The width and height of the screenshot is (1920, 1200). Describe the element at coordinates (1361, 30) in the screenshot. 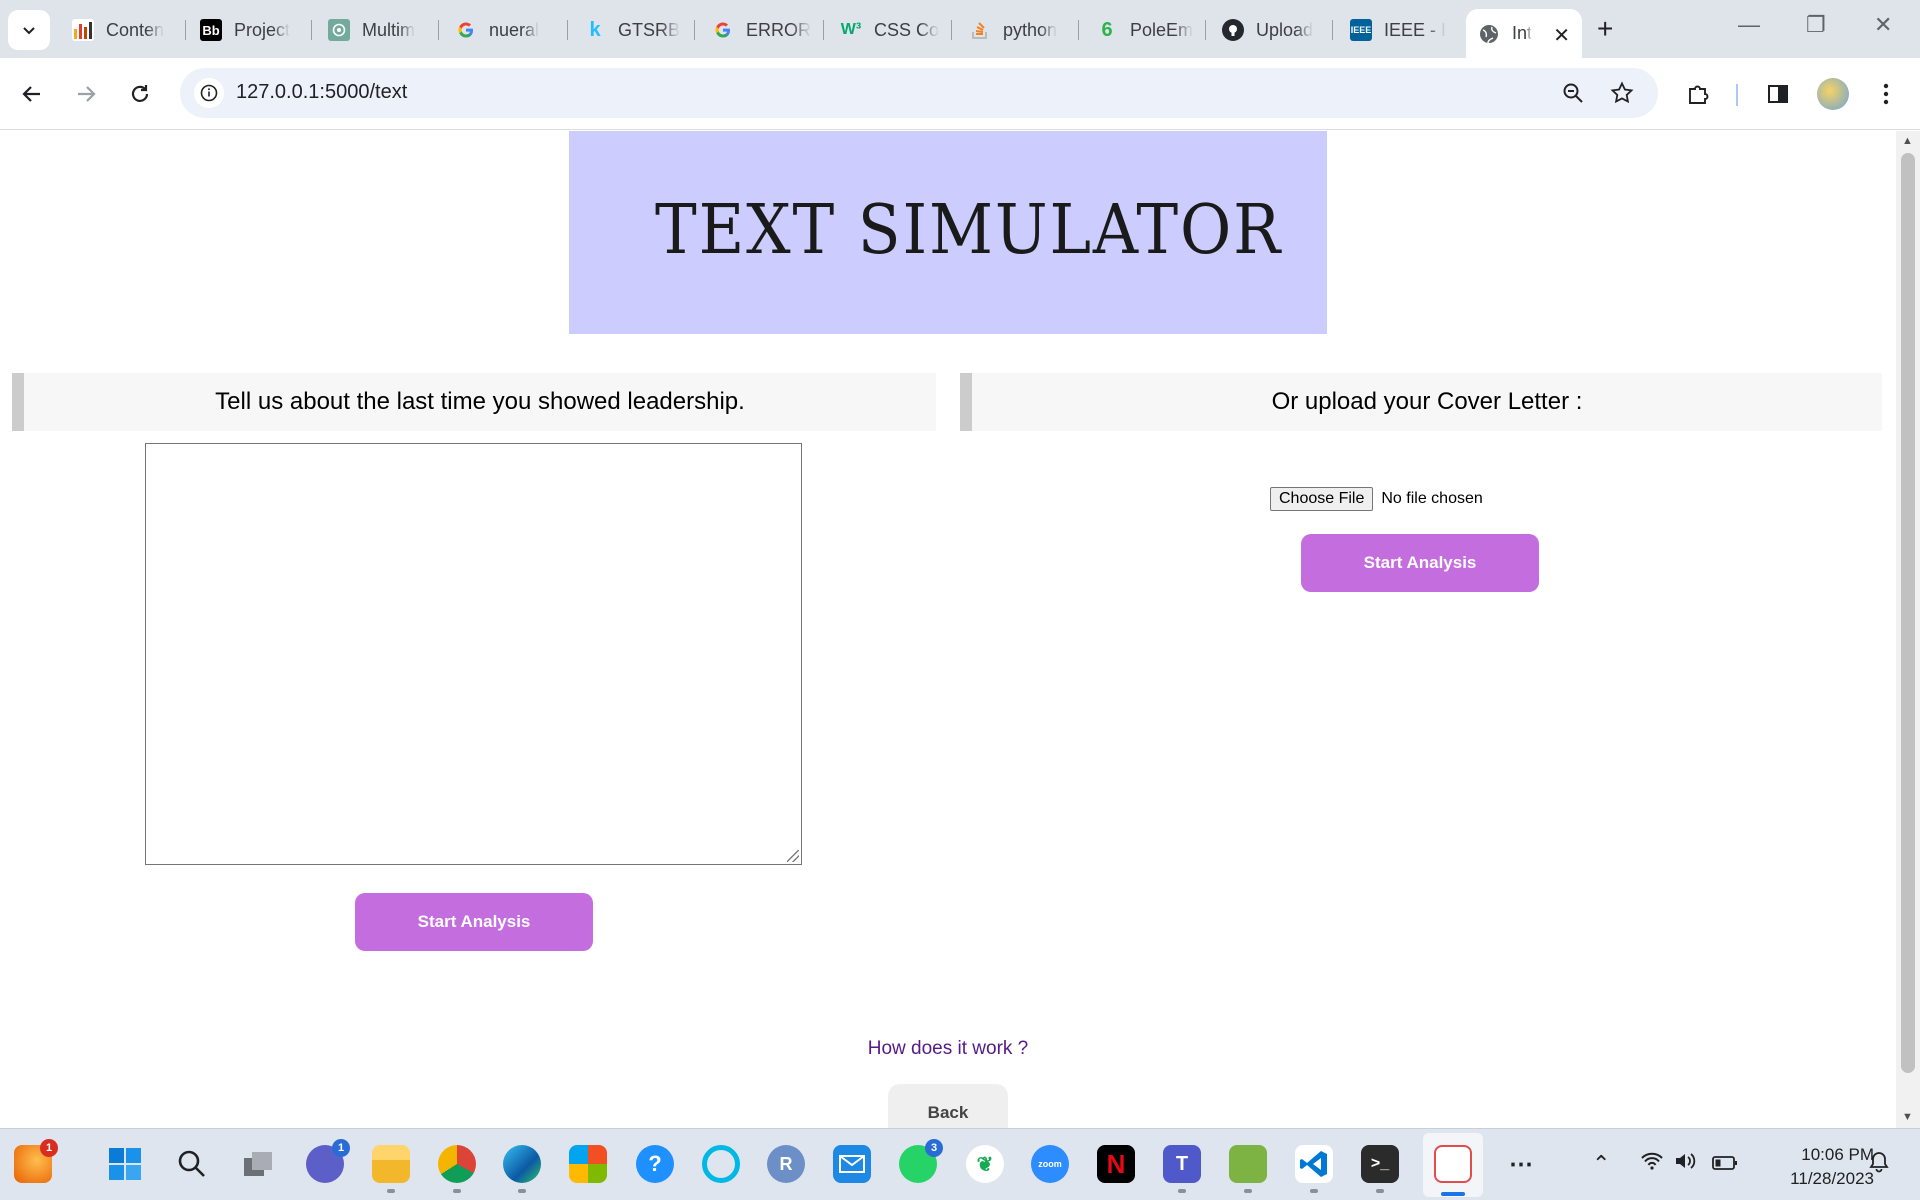

I see `ieee-favicon-icon: IEEE` at that location.